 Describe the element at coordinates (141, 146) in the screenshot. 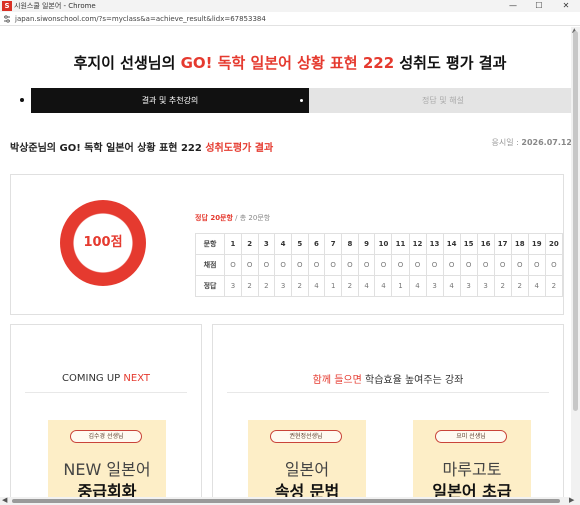

I see `result-subtitle: 박상준님의 GO! 독학 일본어 상황 표현 222 성취도평가 결과` at that location.